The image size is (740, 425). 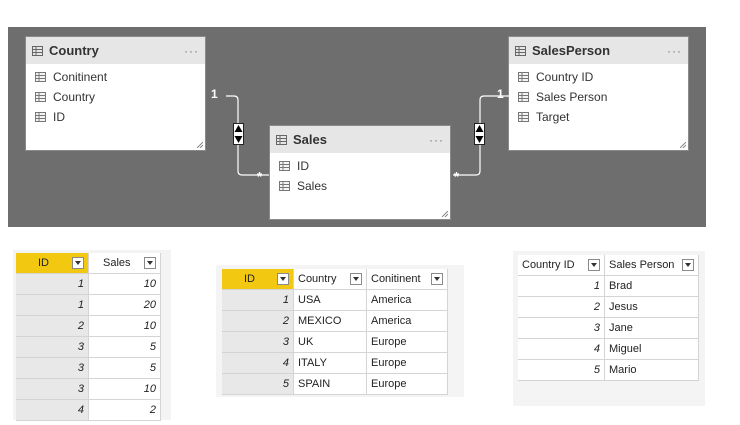 I want to click on table-row: 5 Mario, so click(x=608, y=370).